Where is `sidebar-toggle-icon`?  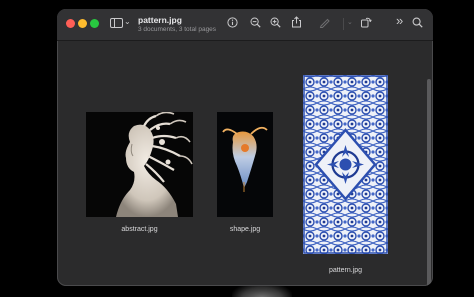
sidebar-toggle-icon is located at coordinates (116, 23).